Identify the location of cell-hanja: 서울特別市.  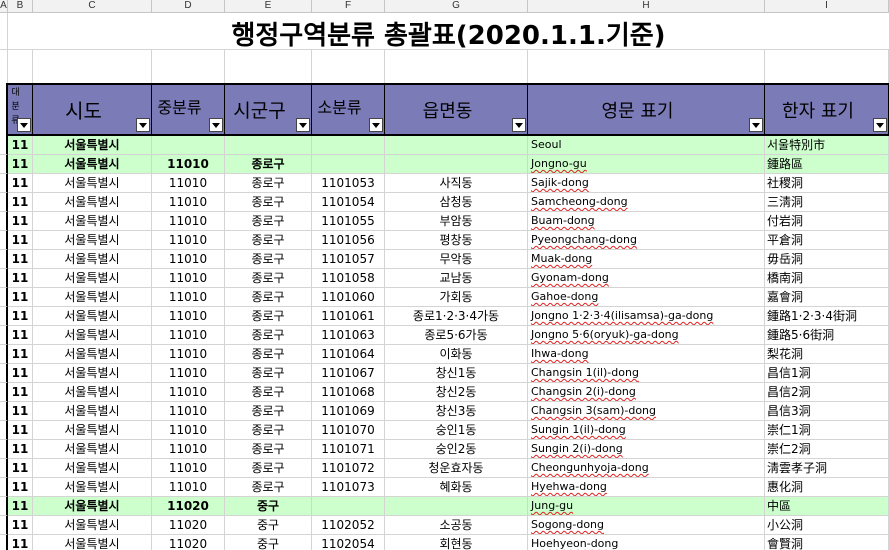
(827, 145).